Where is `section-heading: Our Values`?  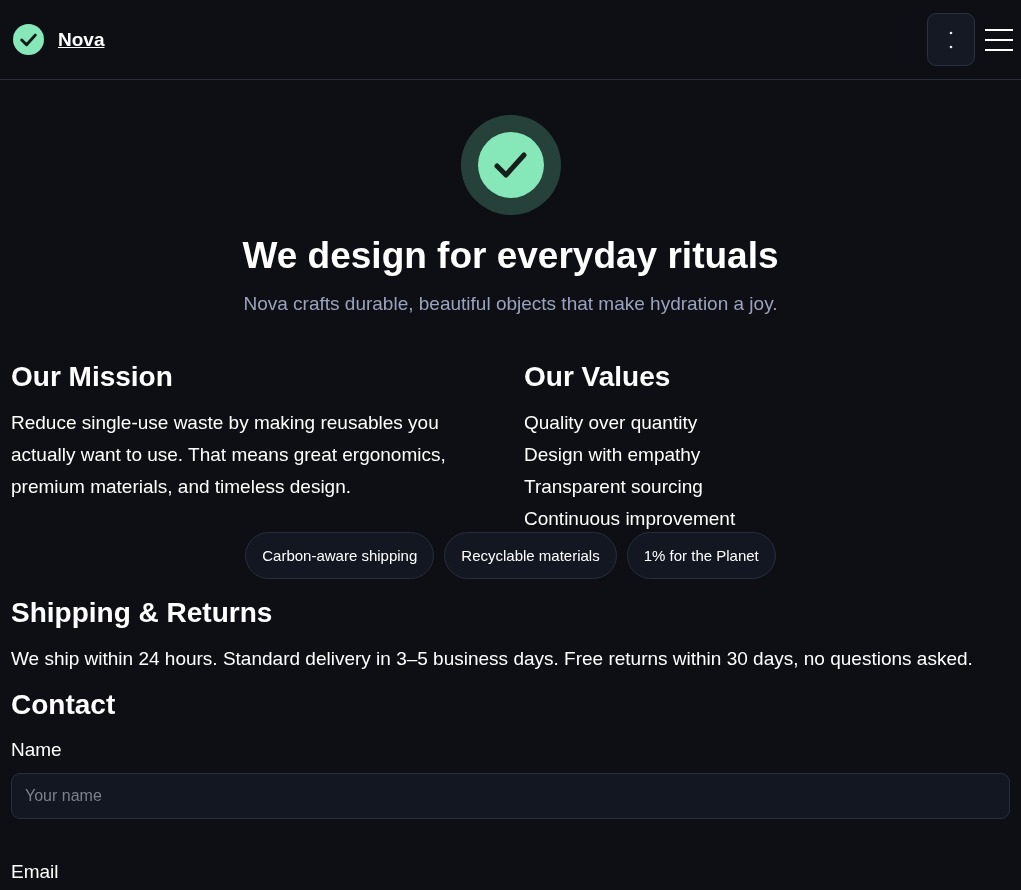 section-heading: Our Values is located at coordinates (598, 377).